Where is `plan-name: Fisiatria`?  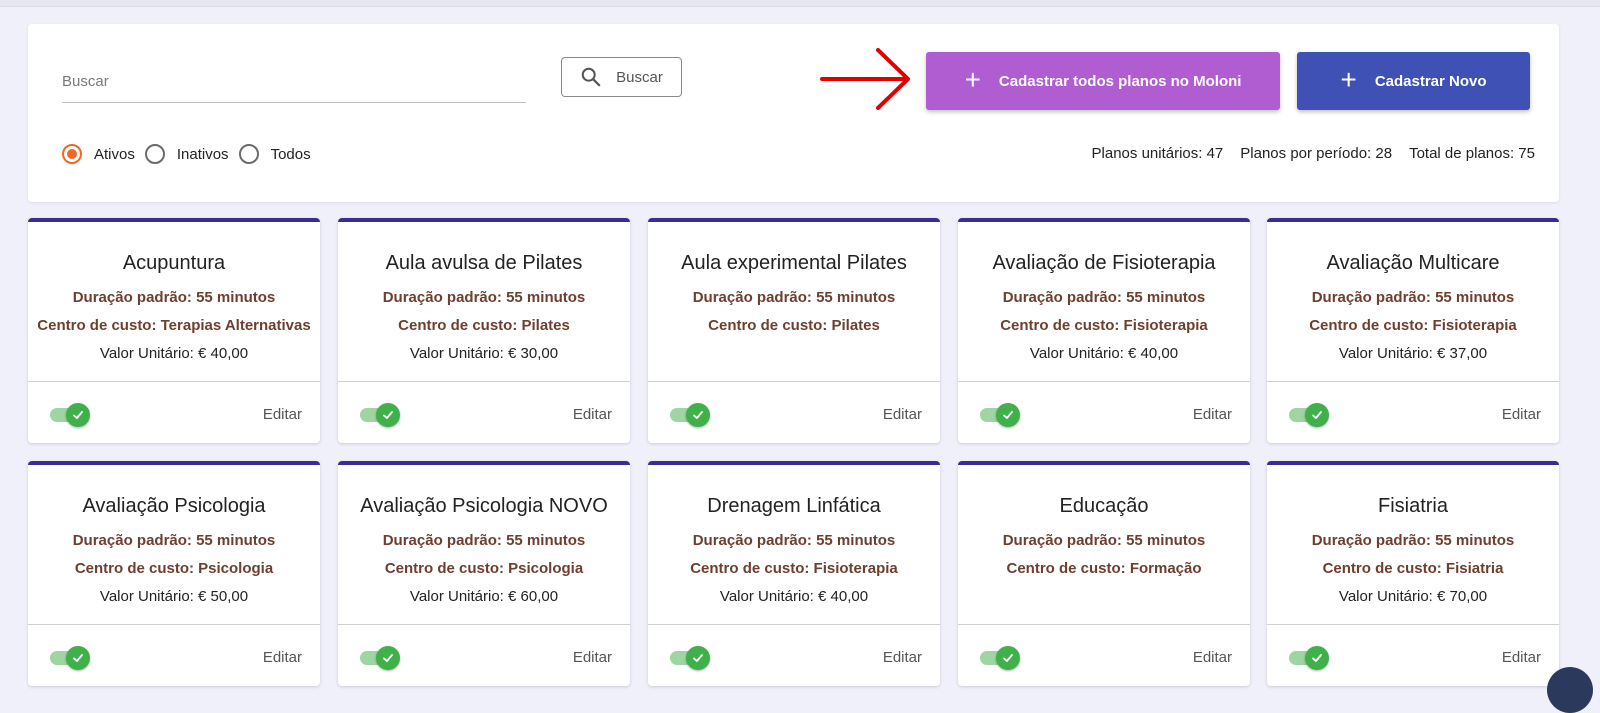 plan-name: Fisiatria is located at coordinates (1412, 506).